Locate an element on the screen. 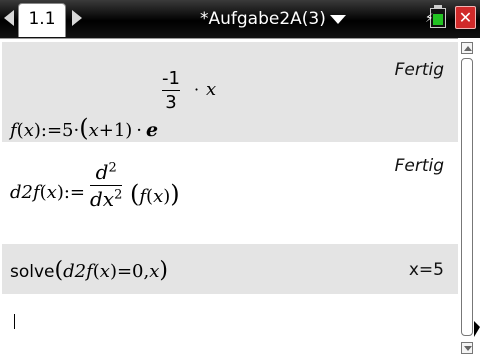  scroll-down-arrow-icon is located at coordinates (467, 348).